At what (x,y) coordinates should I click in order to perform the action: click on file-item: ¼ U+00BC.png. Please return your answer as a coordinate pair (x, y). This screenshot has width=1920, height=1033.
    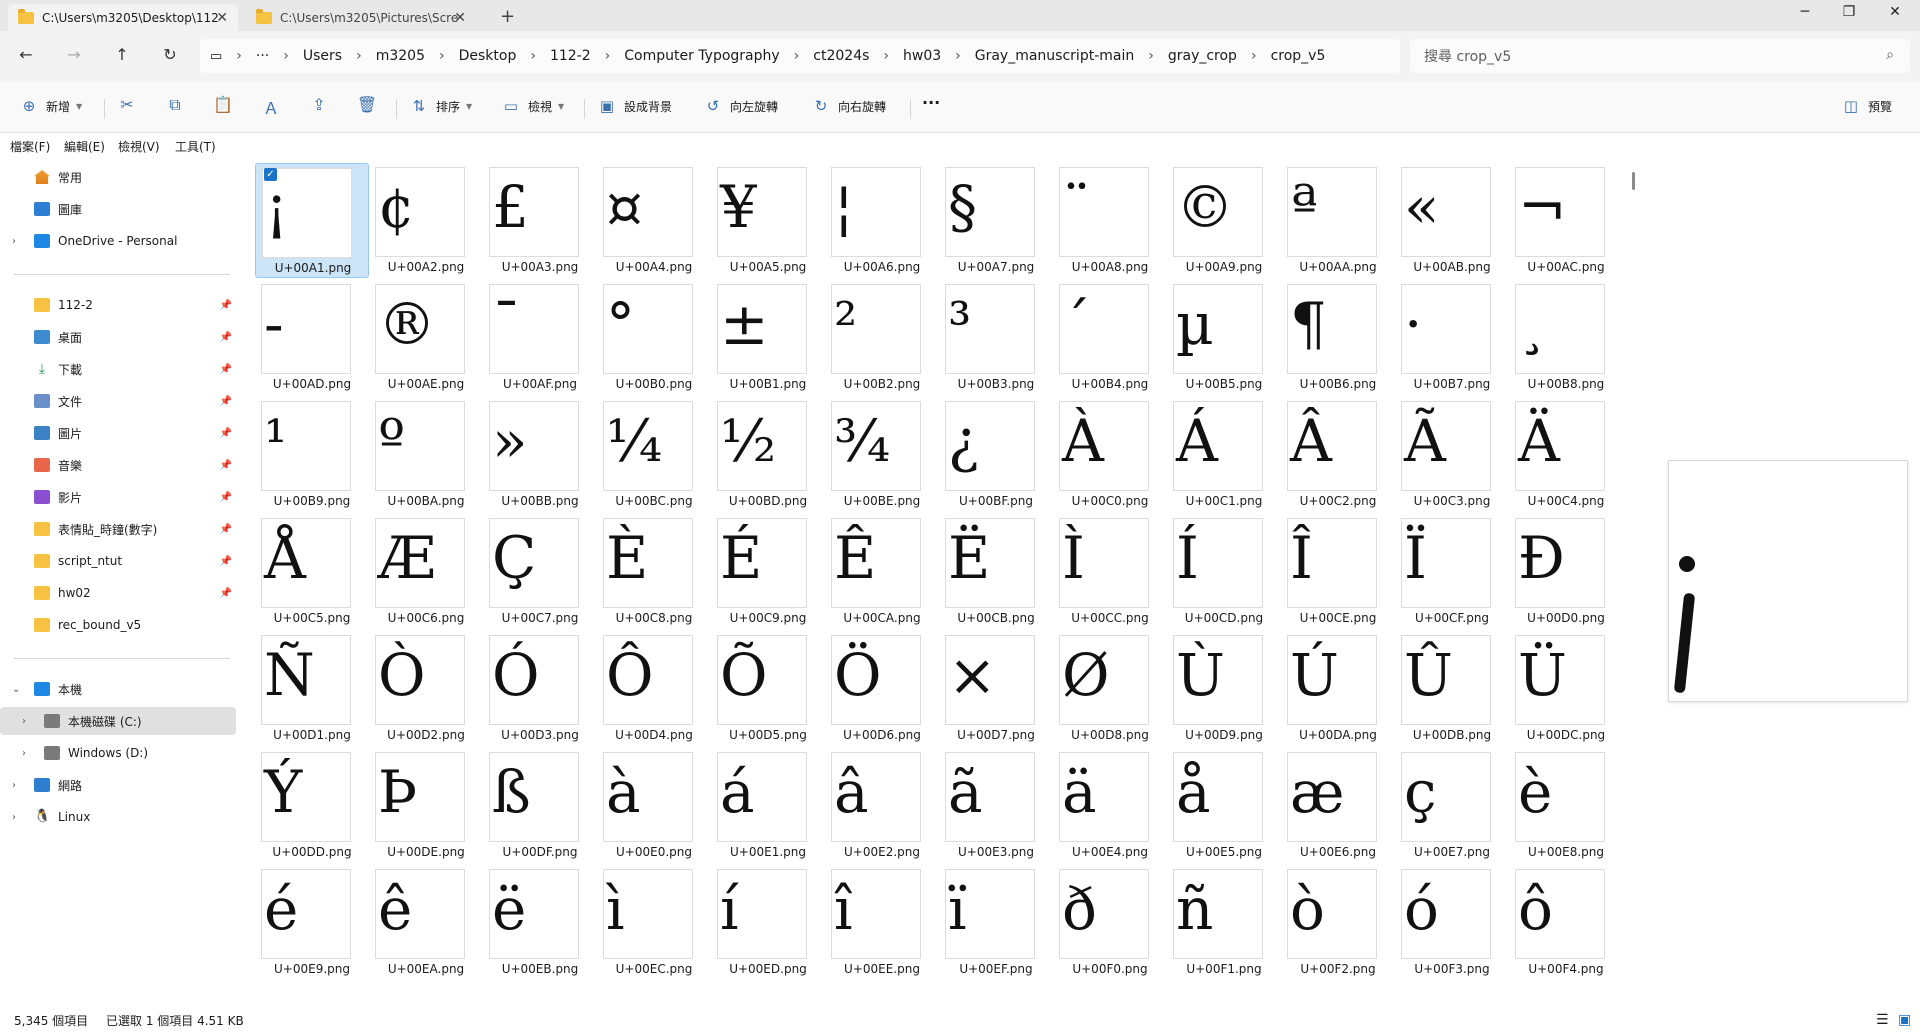
    Looking at the image, I should click on (654, 454).